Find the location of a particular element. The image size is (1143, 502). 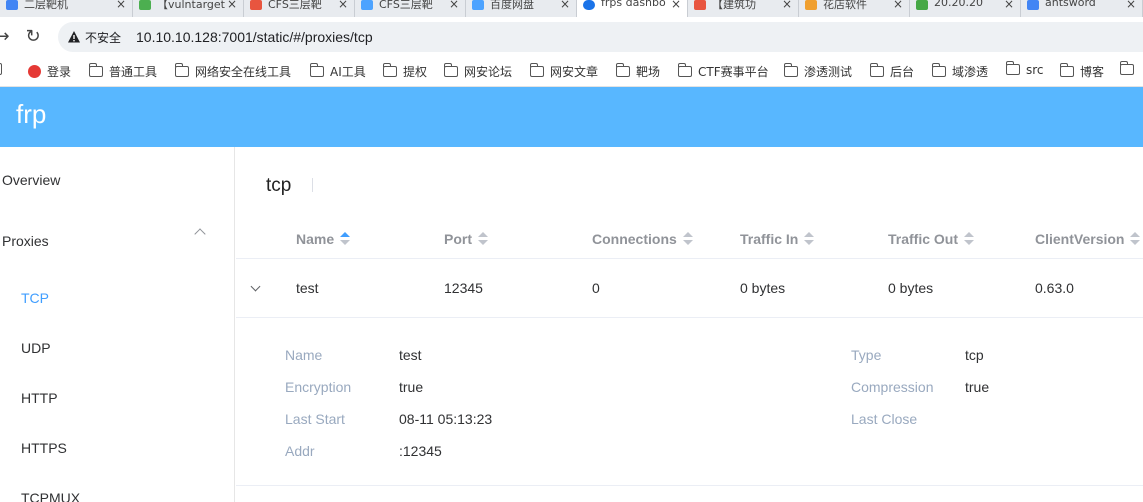

sidebar-item-udp: UDP is located at coordinates (117, 350).